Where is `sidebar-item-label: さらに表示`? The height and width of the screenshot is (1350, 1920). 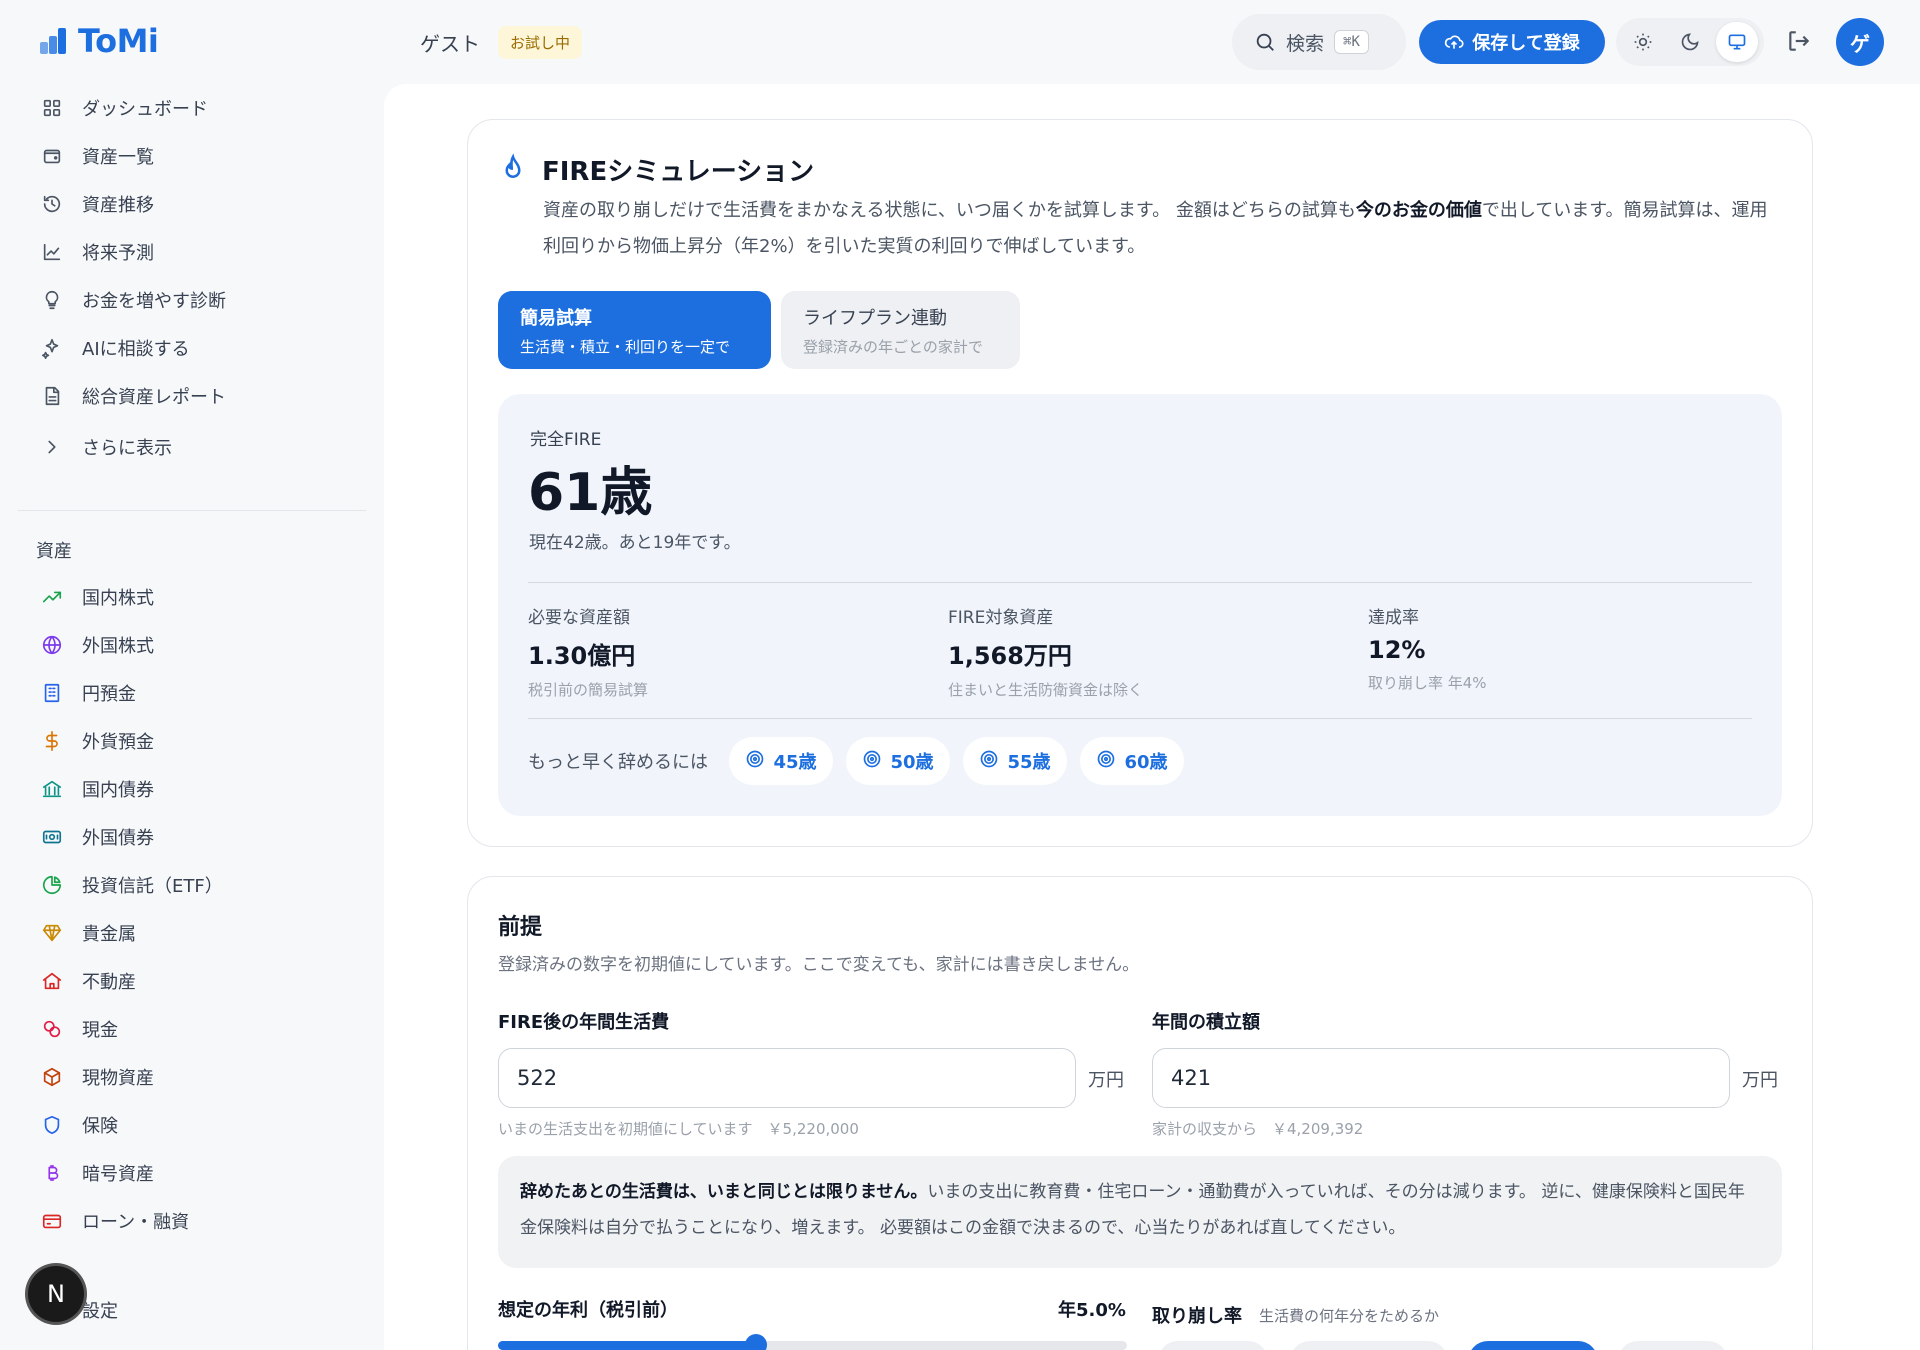 sidebar-item-label: さらに表示 is located at coordinates (127, 448).